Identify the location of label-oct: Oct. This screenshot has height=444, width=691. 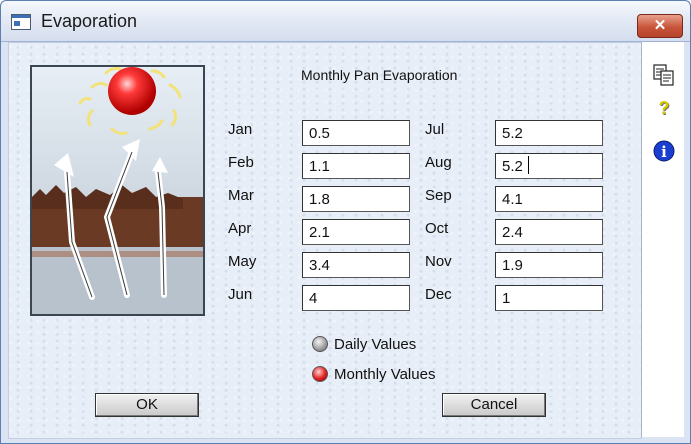
(437, 228).